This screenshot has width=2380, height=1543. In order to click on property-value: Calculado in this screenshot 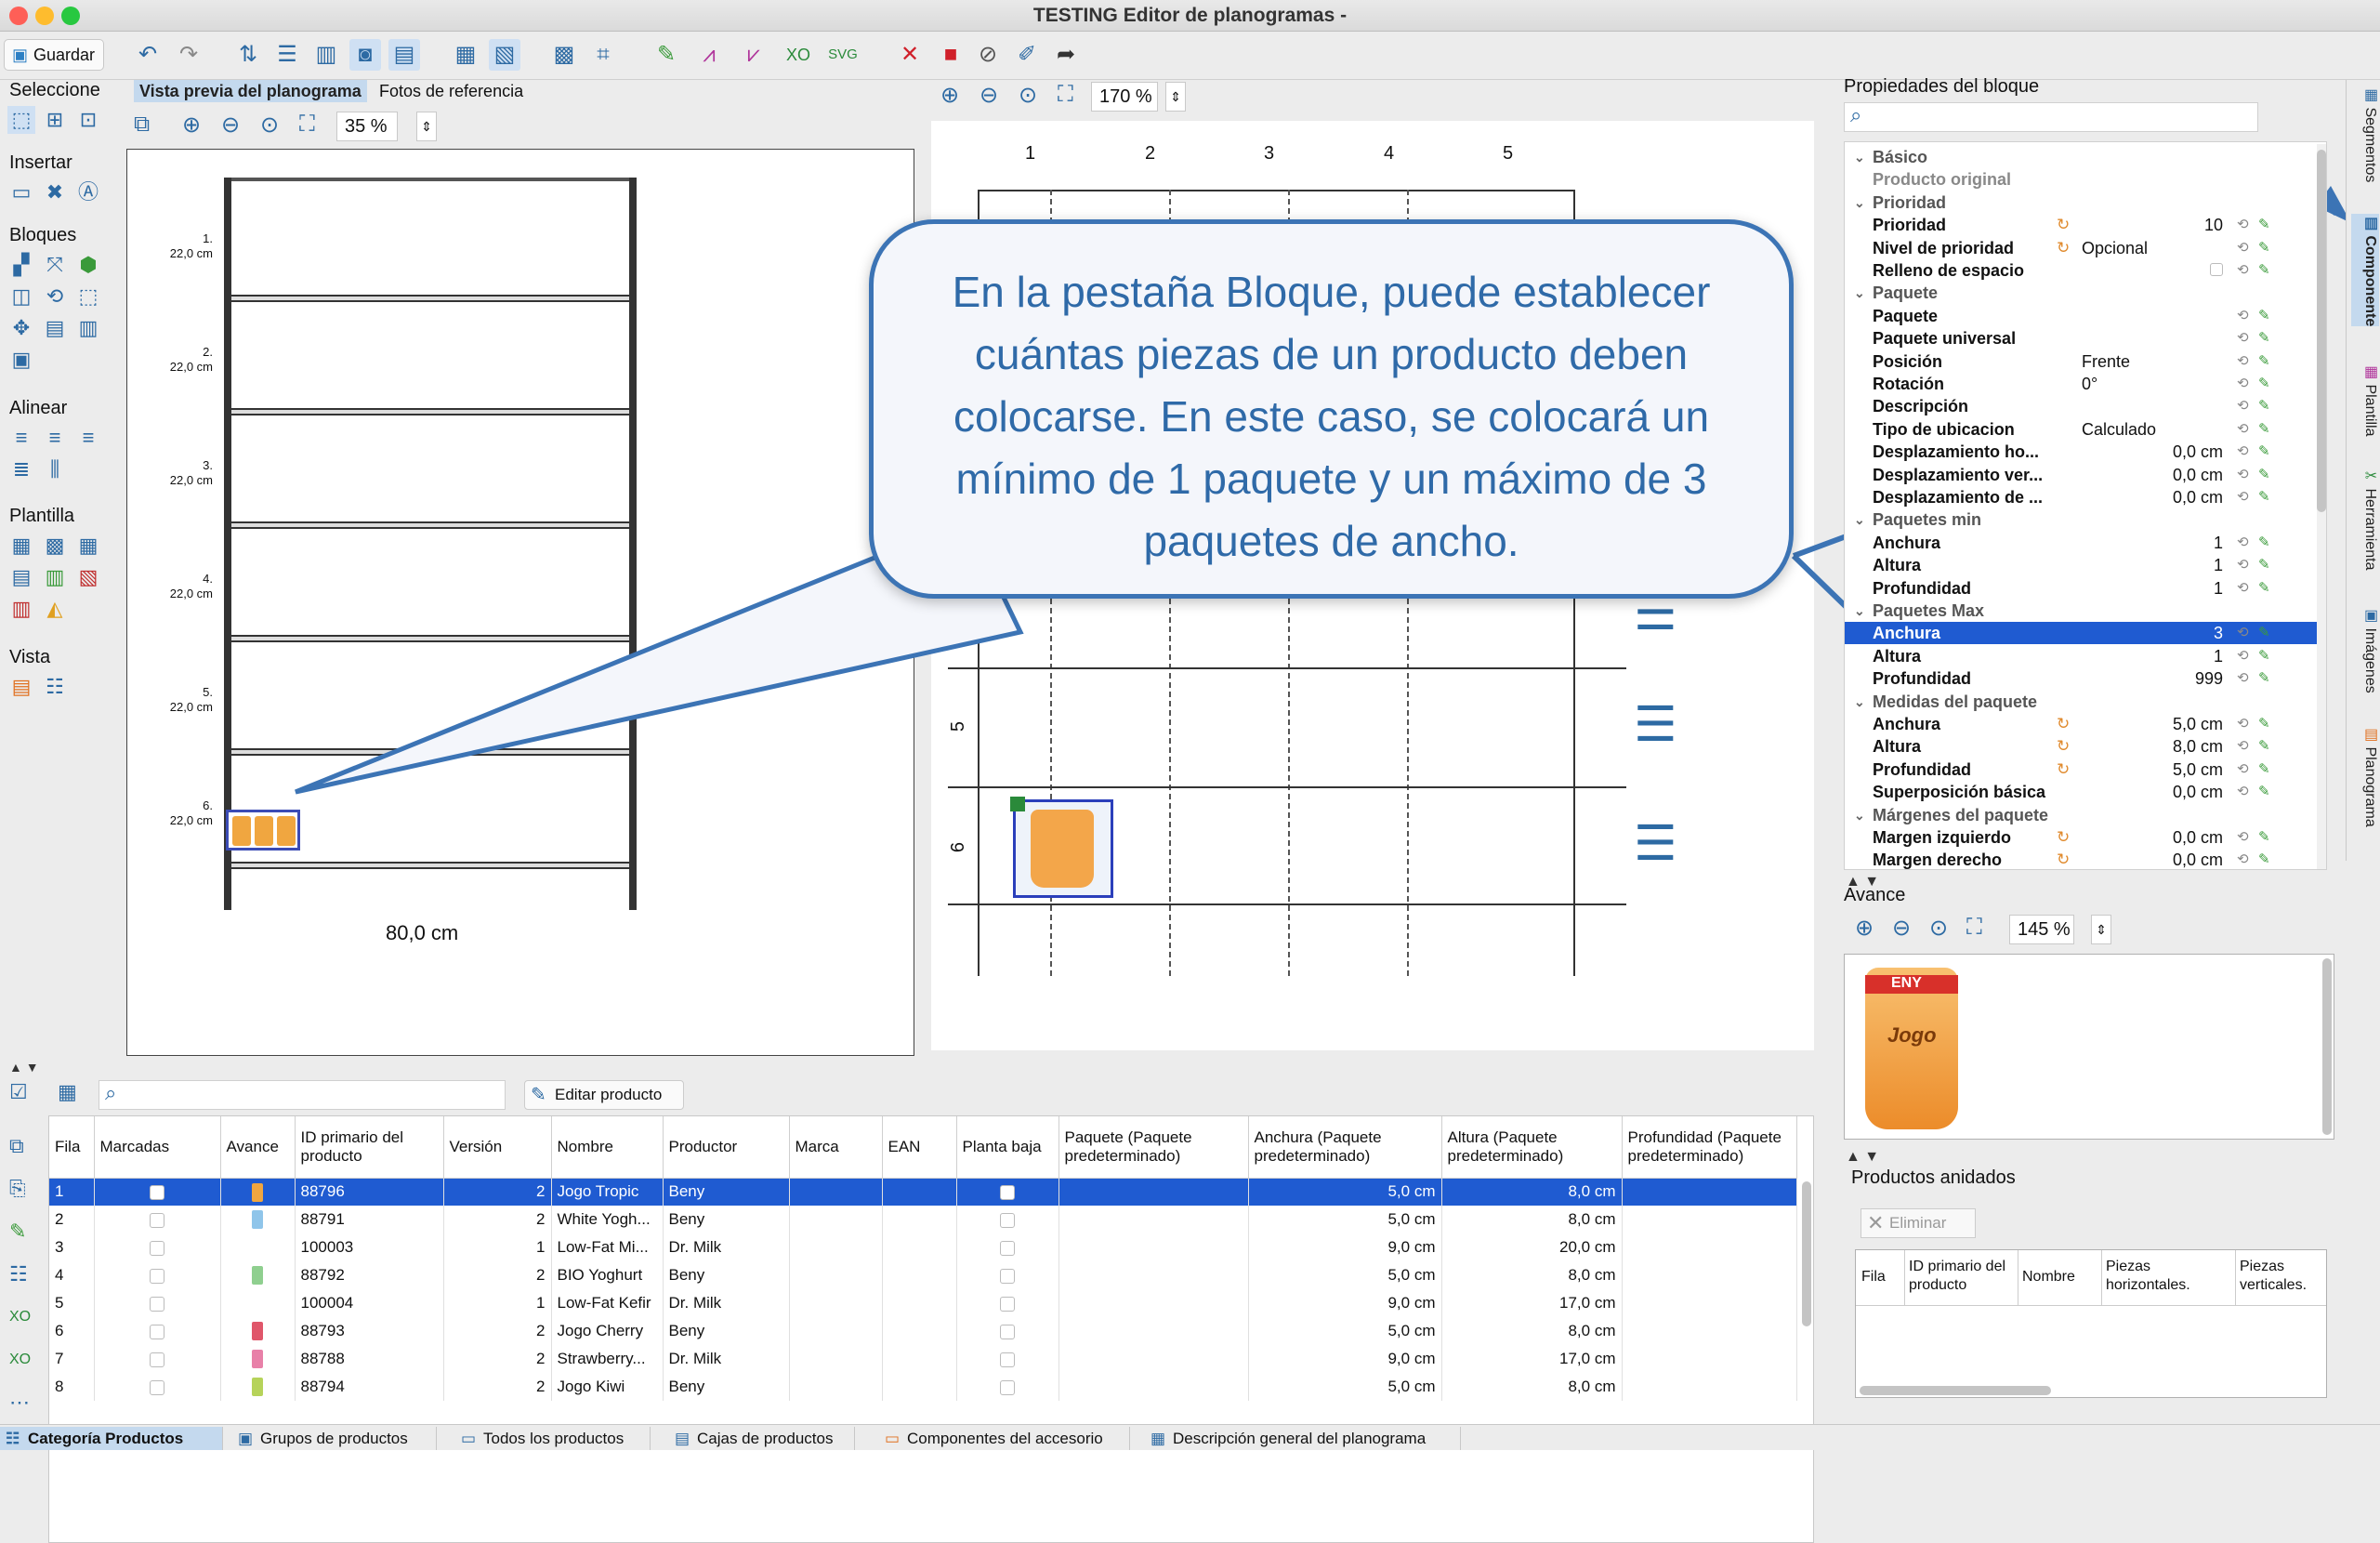, I will do `click(2151, 429)`.